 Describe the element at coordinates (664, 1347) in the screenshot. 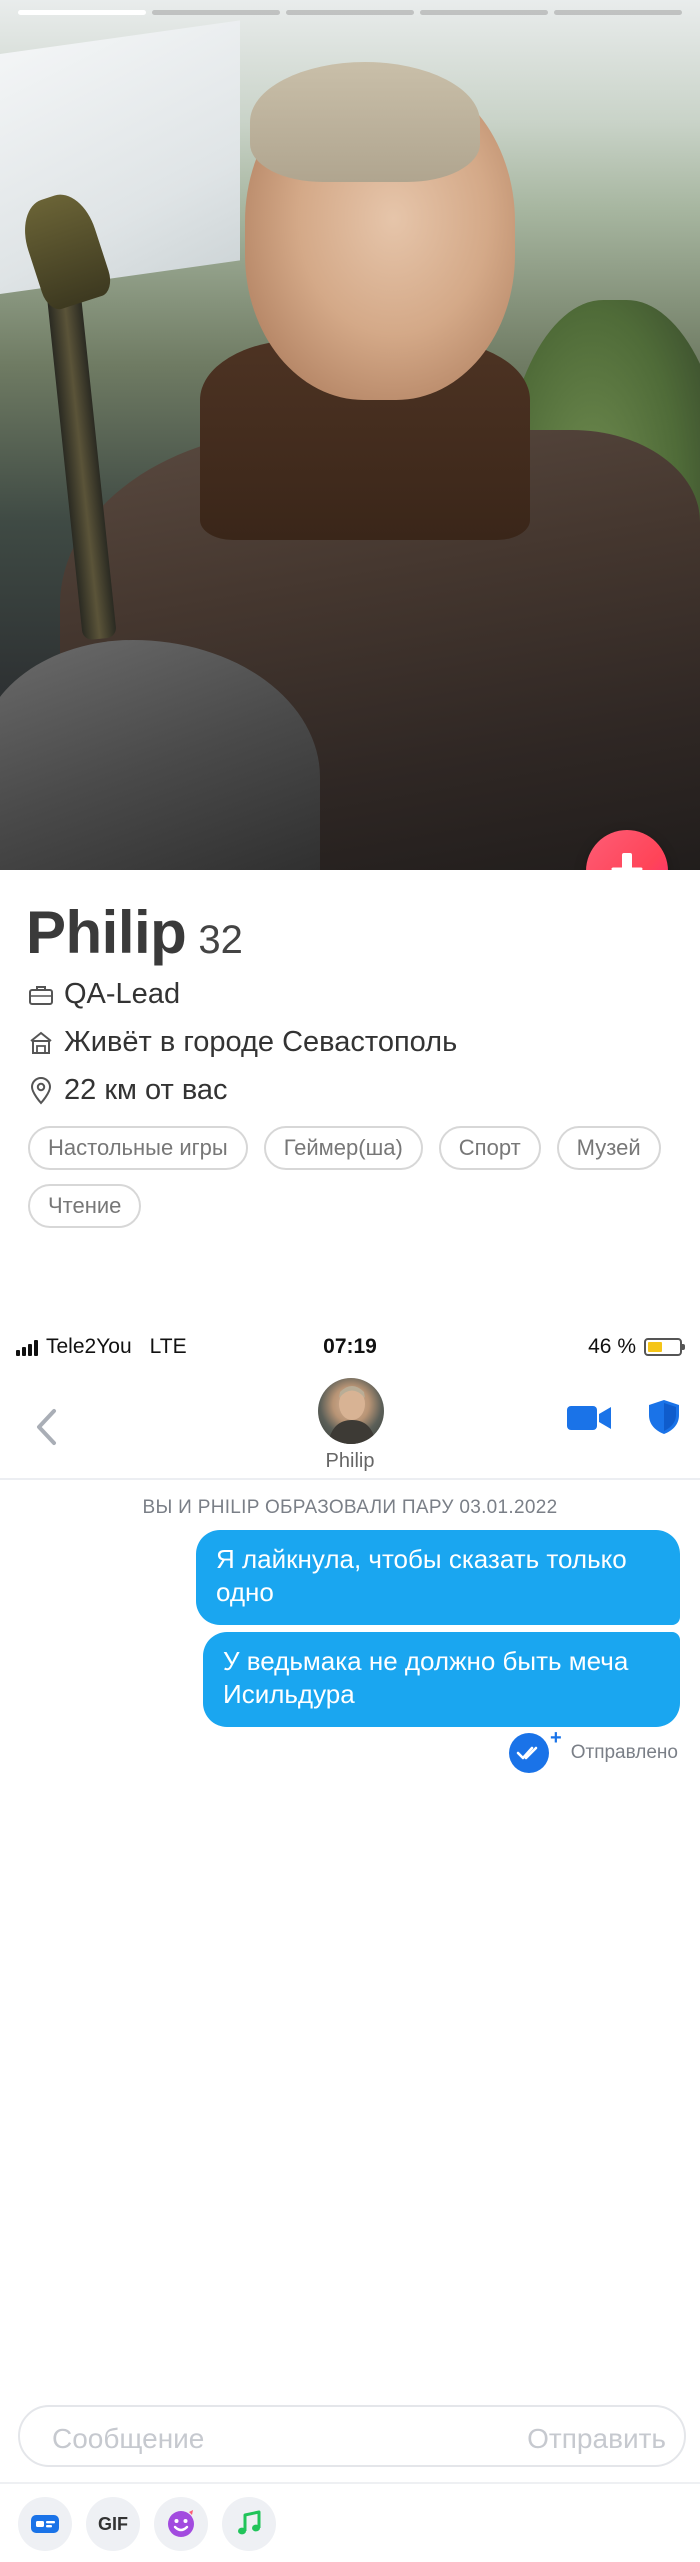

I see `battery-icon` at that location.